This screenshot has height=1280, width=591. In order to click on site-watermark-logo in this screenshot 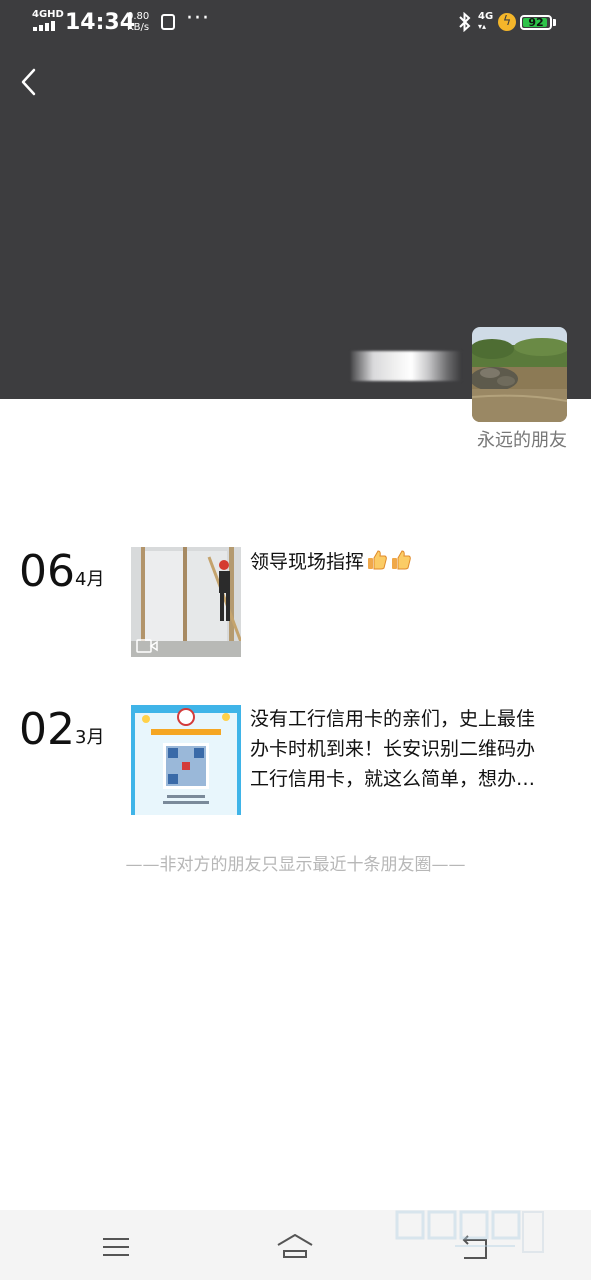, I will do `click(469, 1231)`.